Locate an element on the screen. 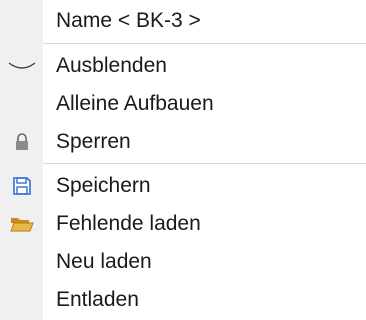  menu-item-build-alone-label: Alleine Aufbauen is located at coordinates (135, 103).